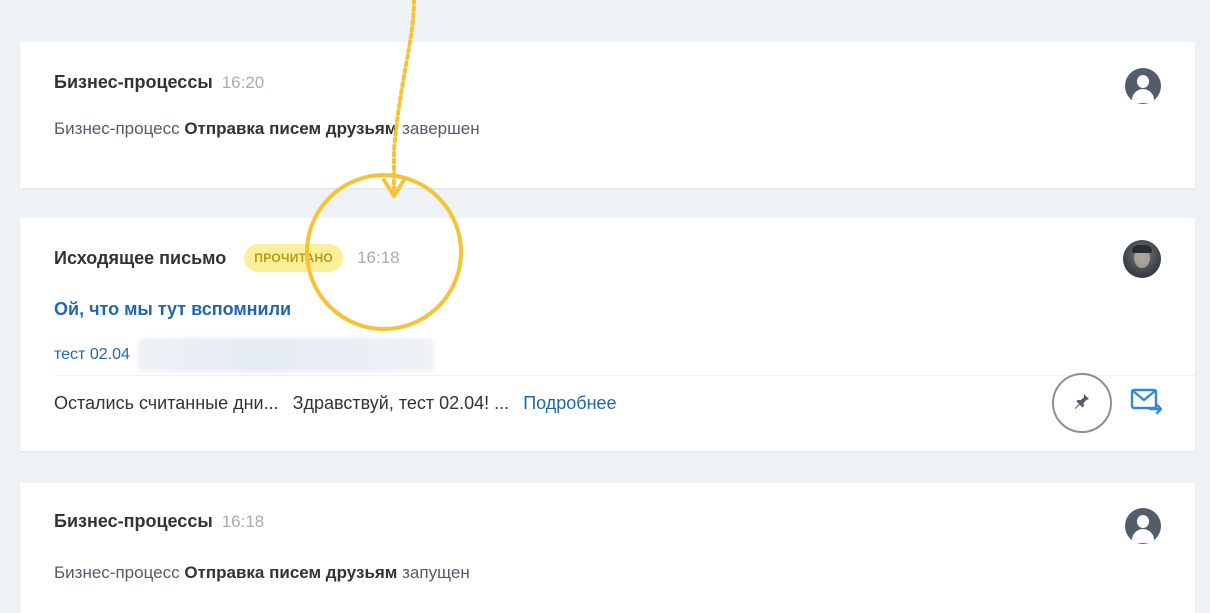  What do you see at coordinates (624, 375) in the screenshot?
I see `divider` at bounding box center [624, 375].